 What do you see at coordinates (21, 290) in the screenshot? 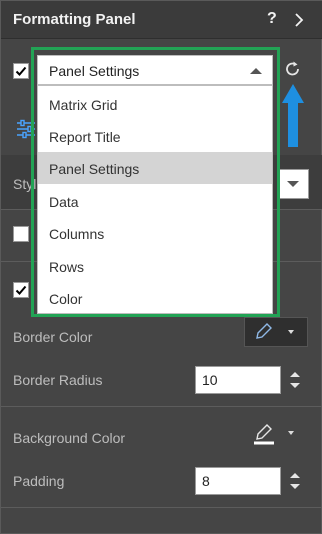
I see `border-checkbox` at bounding box center [21, 290].